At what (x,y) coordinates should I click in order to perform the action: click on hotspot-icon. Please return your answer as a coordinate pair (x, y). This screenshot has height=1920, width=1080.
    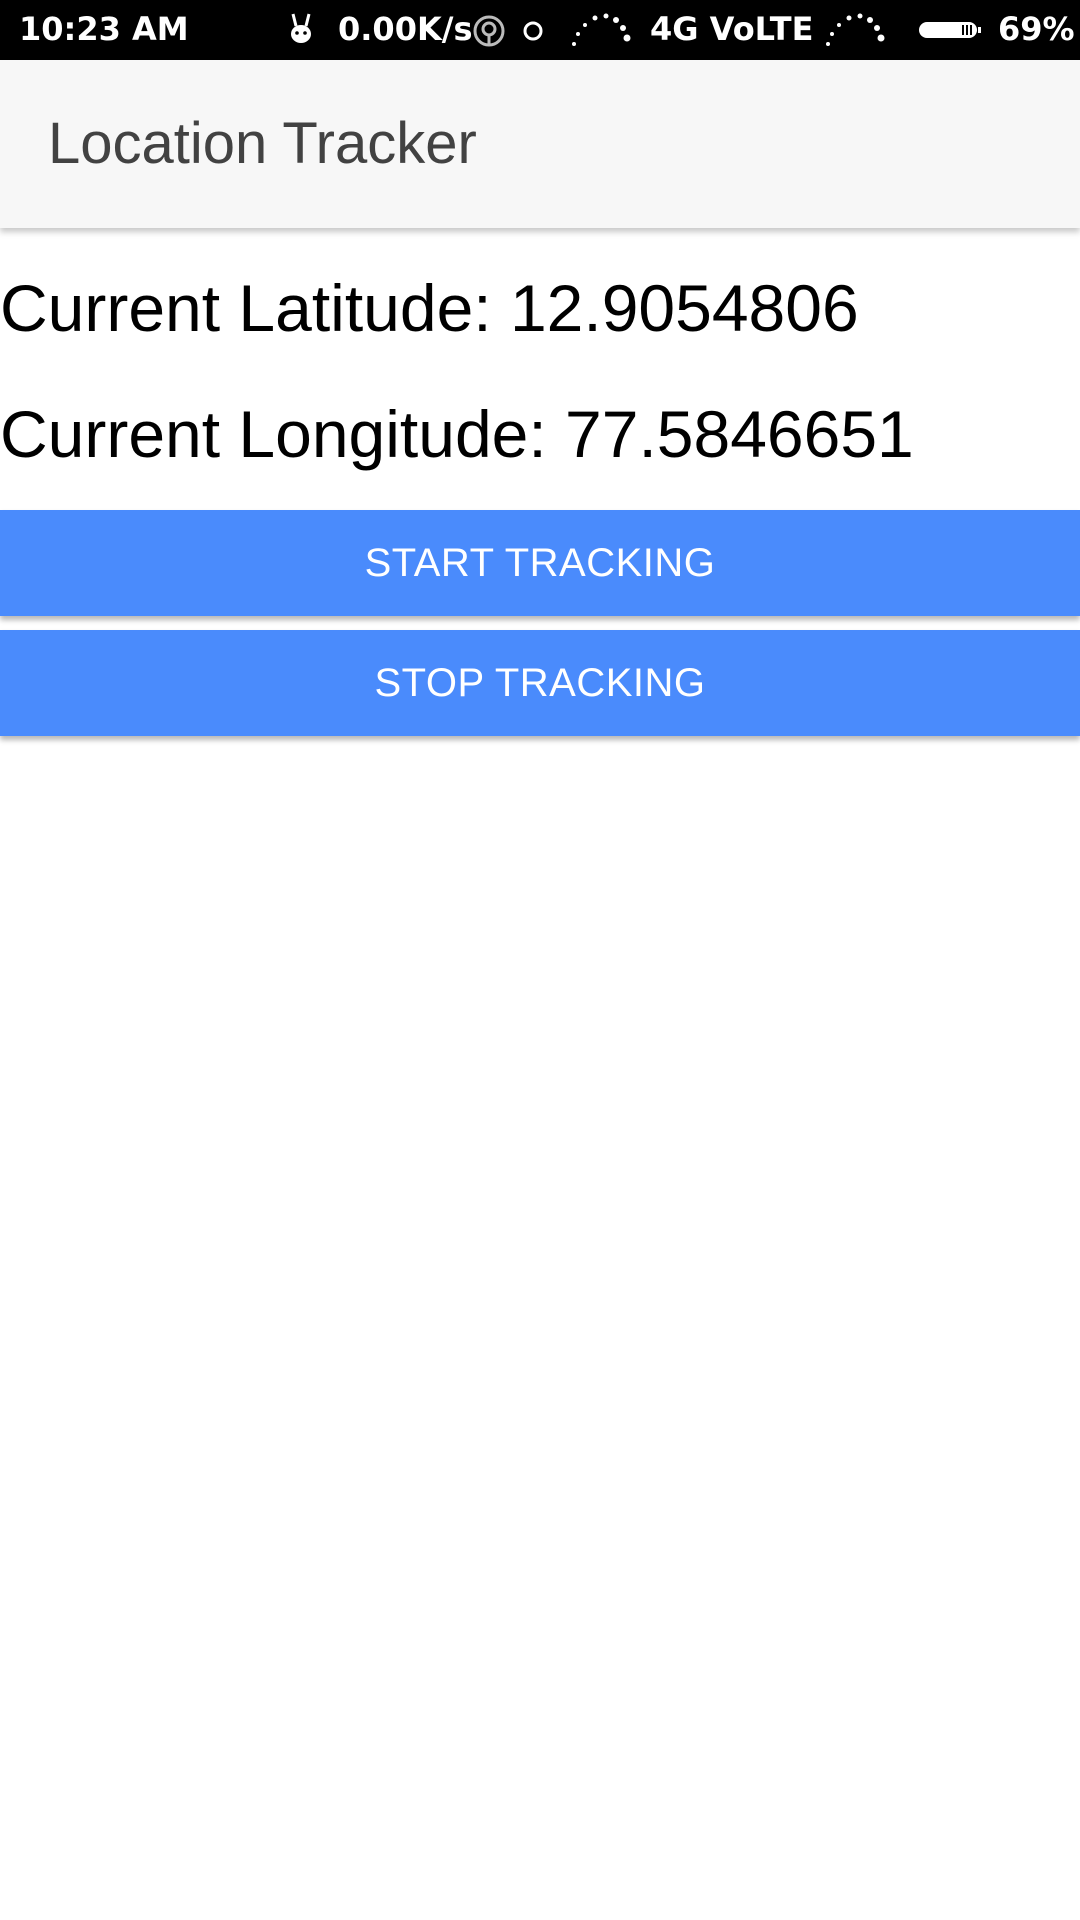
    Looking at the image, I should click on (489, 31).